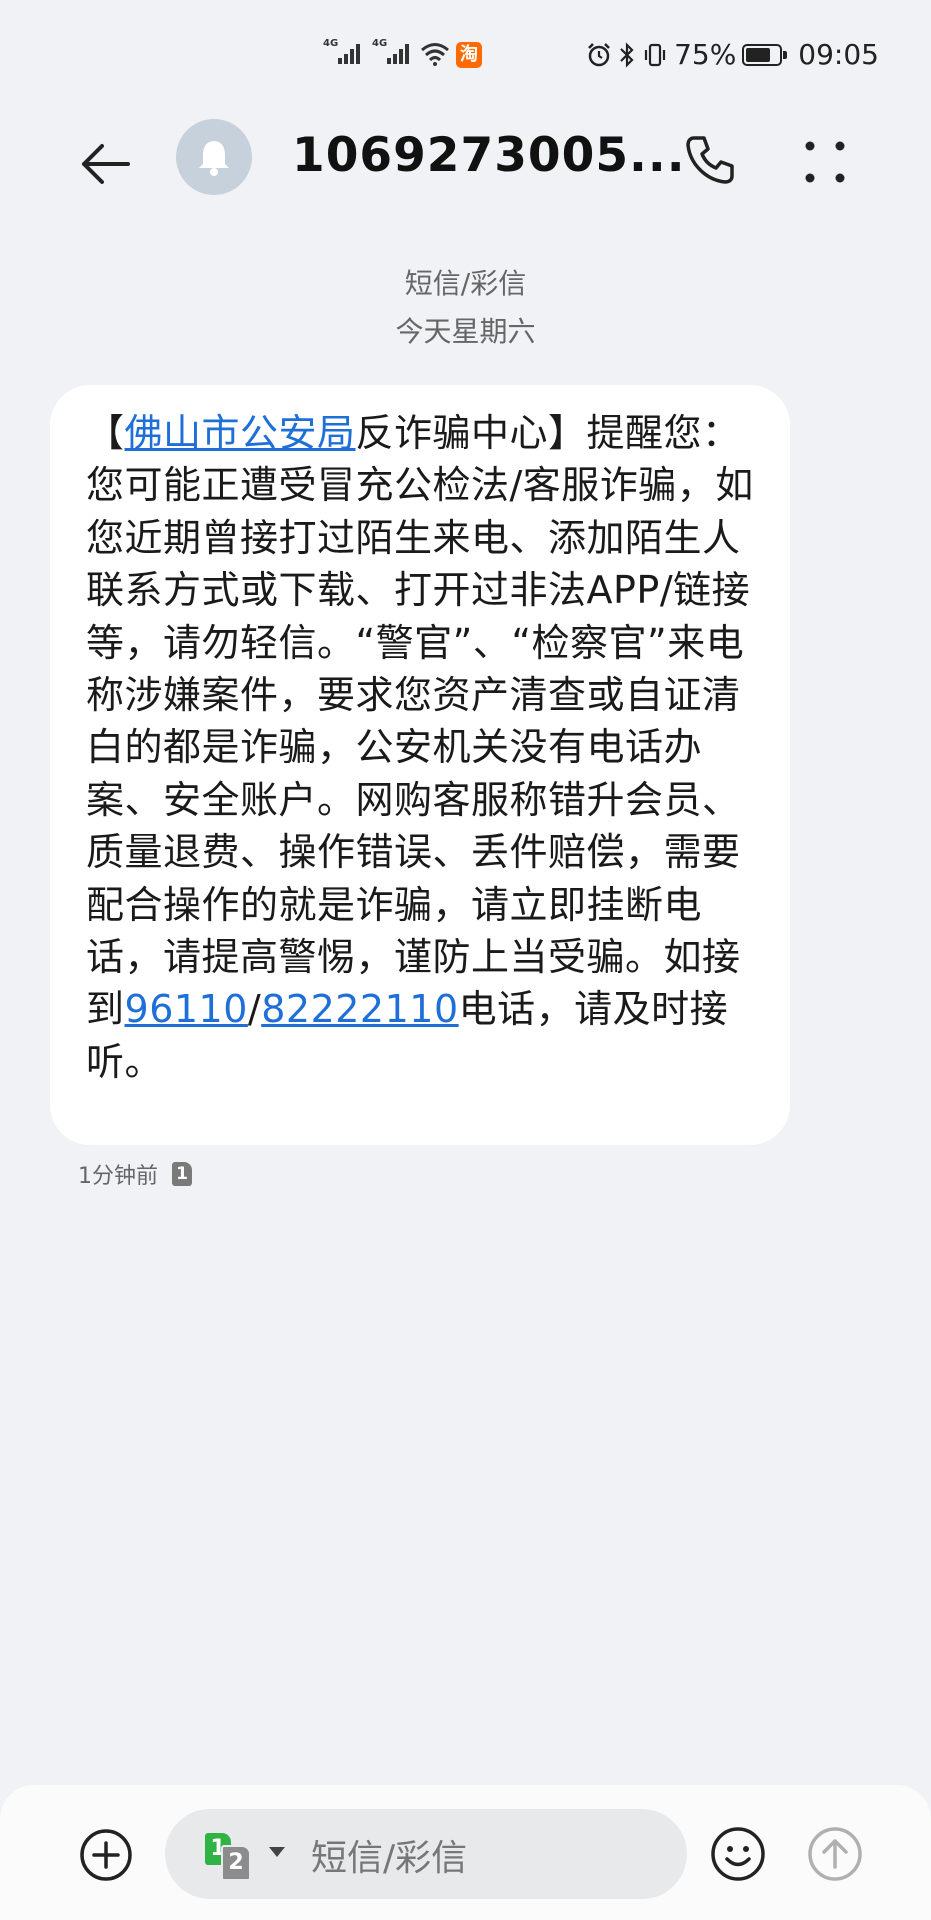 The image size is (931, 1920). What do you see at coordinates (106, 164) in the screenshot?
I see `back-arrow-icon` at bounding box center [106, 164].